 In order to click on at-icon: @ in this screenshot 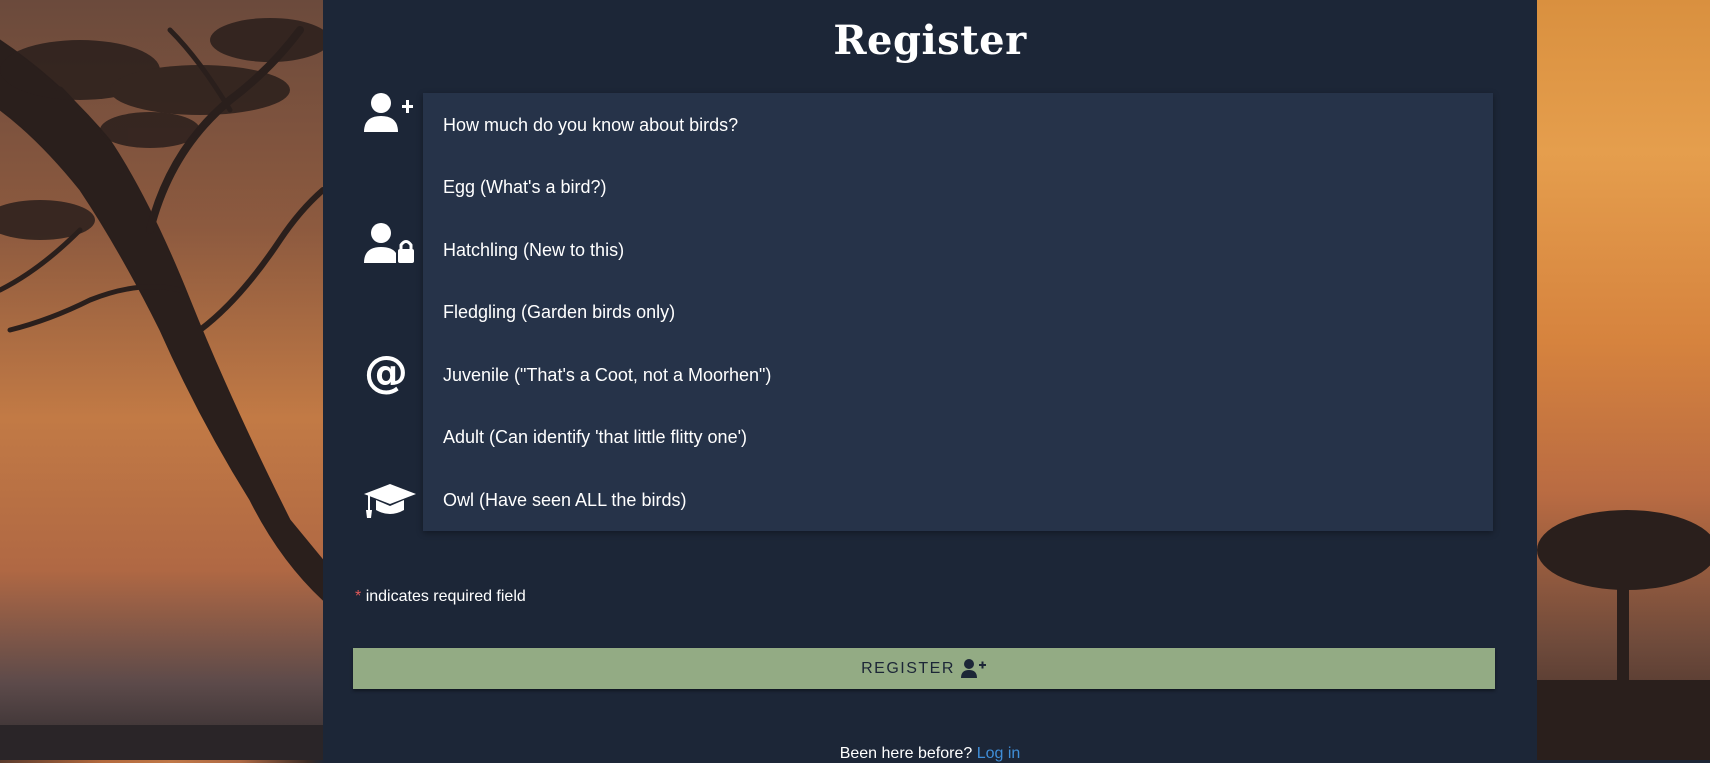, I will do `click(390, 372)`.